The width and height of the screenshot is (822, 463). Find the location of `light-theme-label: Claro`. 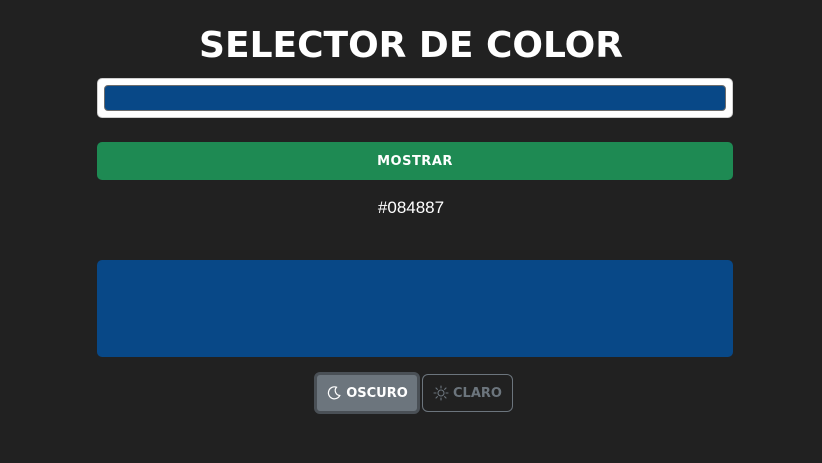

light-theme-label: Claro is located at coordinates (477, 393).